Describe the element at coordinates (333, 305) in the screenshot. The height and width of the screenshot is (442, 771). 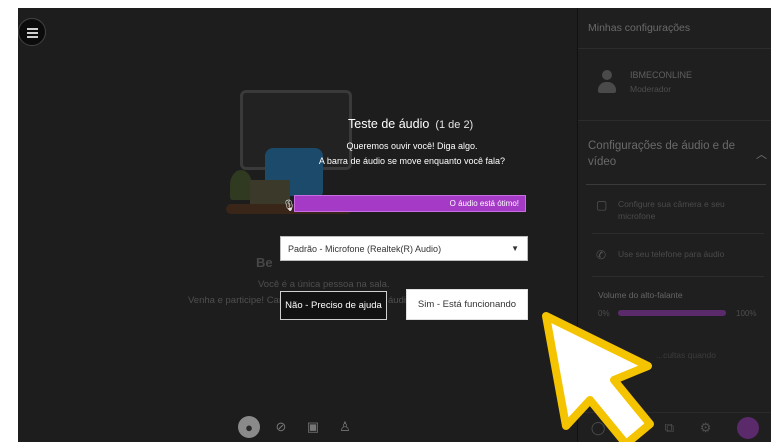
I see `need-help-button: Não - Preciso de ajuda` at that location.